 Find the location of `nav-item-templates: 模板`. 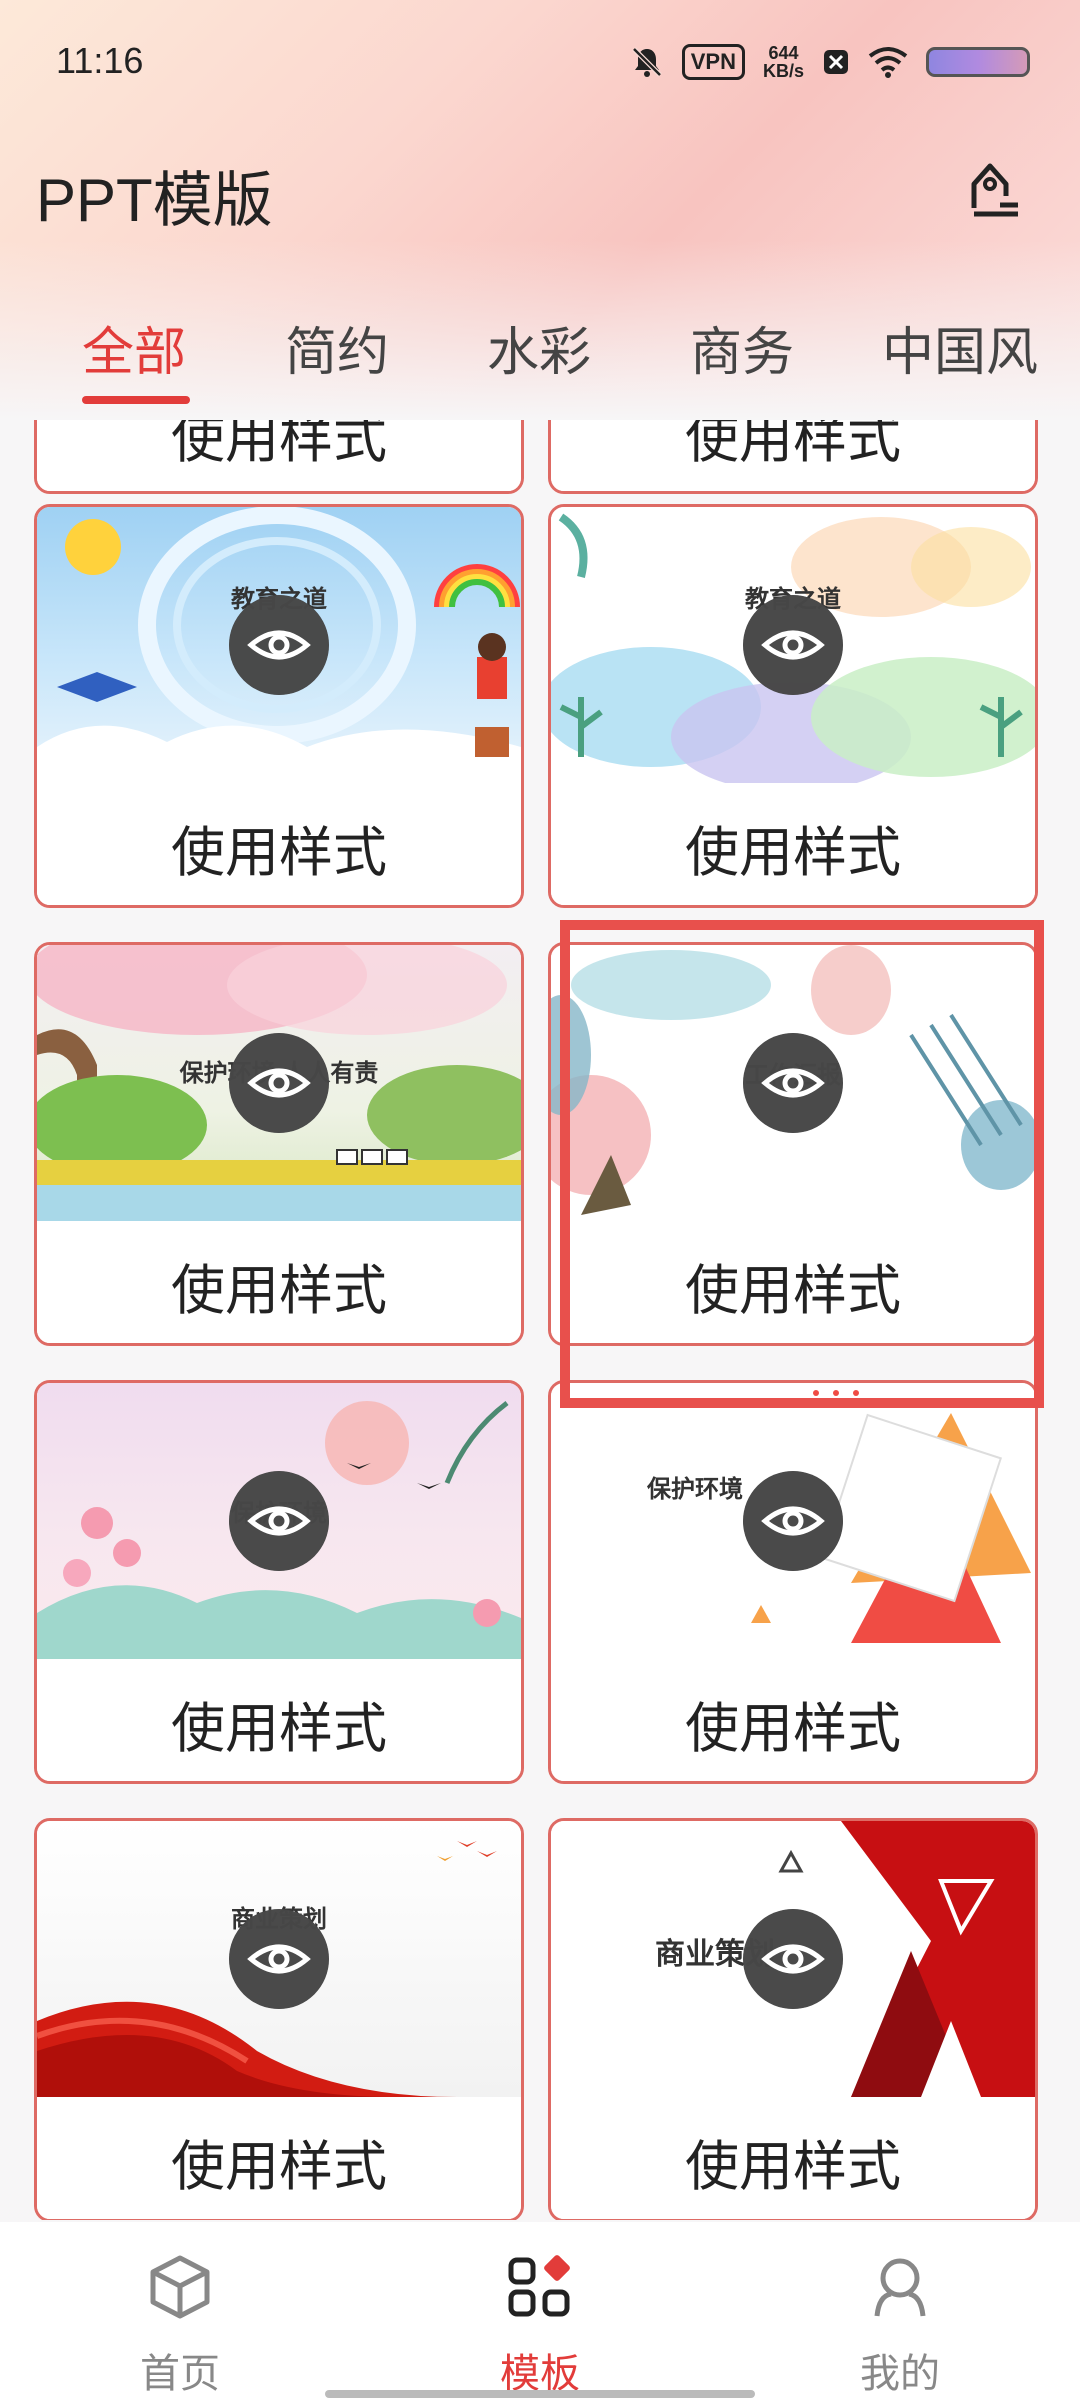

nav-item-templates: 模板 is located at coordinates (540, 2325).